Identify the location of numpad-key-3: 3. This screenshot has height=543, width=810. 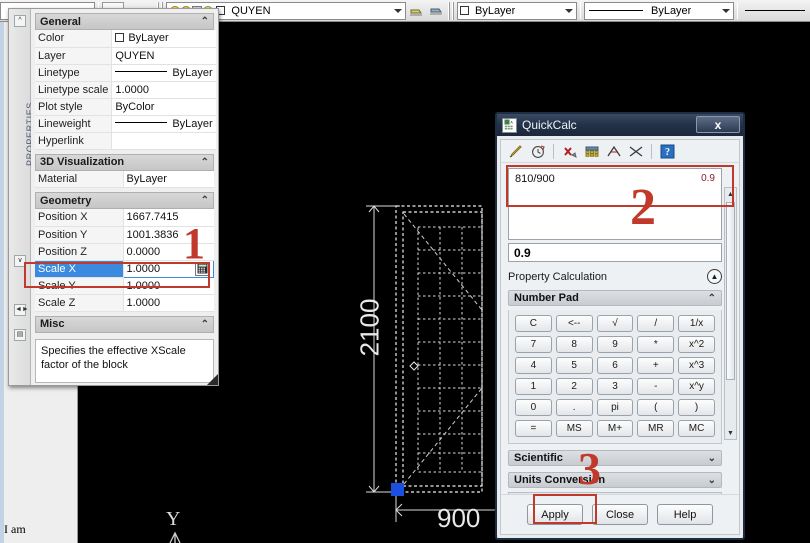
(615, 386).